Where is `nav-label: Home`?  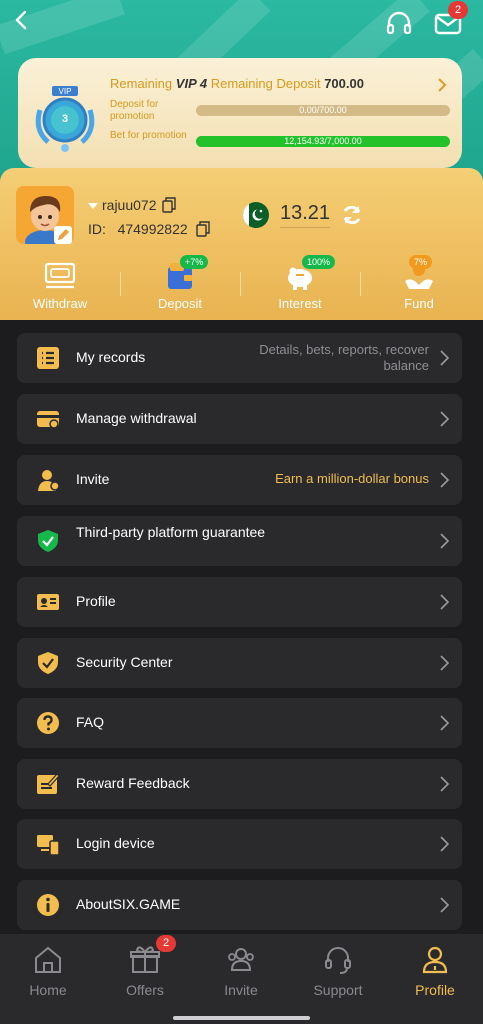
nav-label: Home is located at coordinates (48, 990).